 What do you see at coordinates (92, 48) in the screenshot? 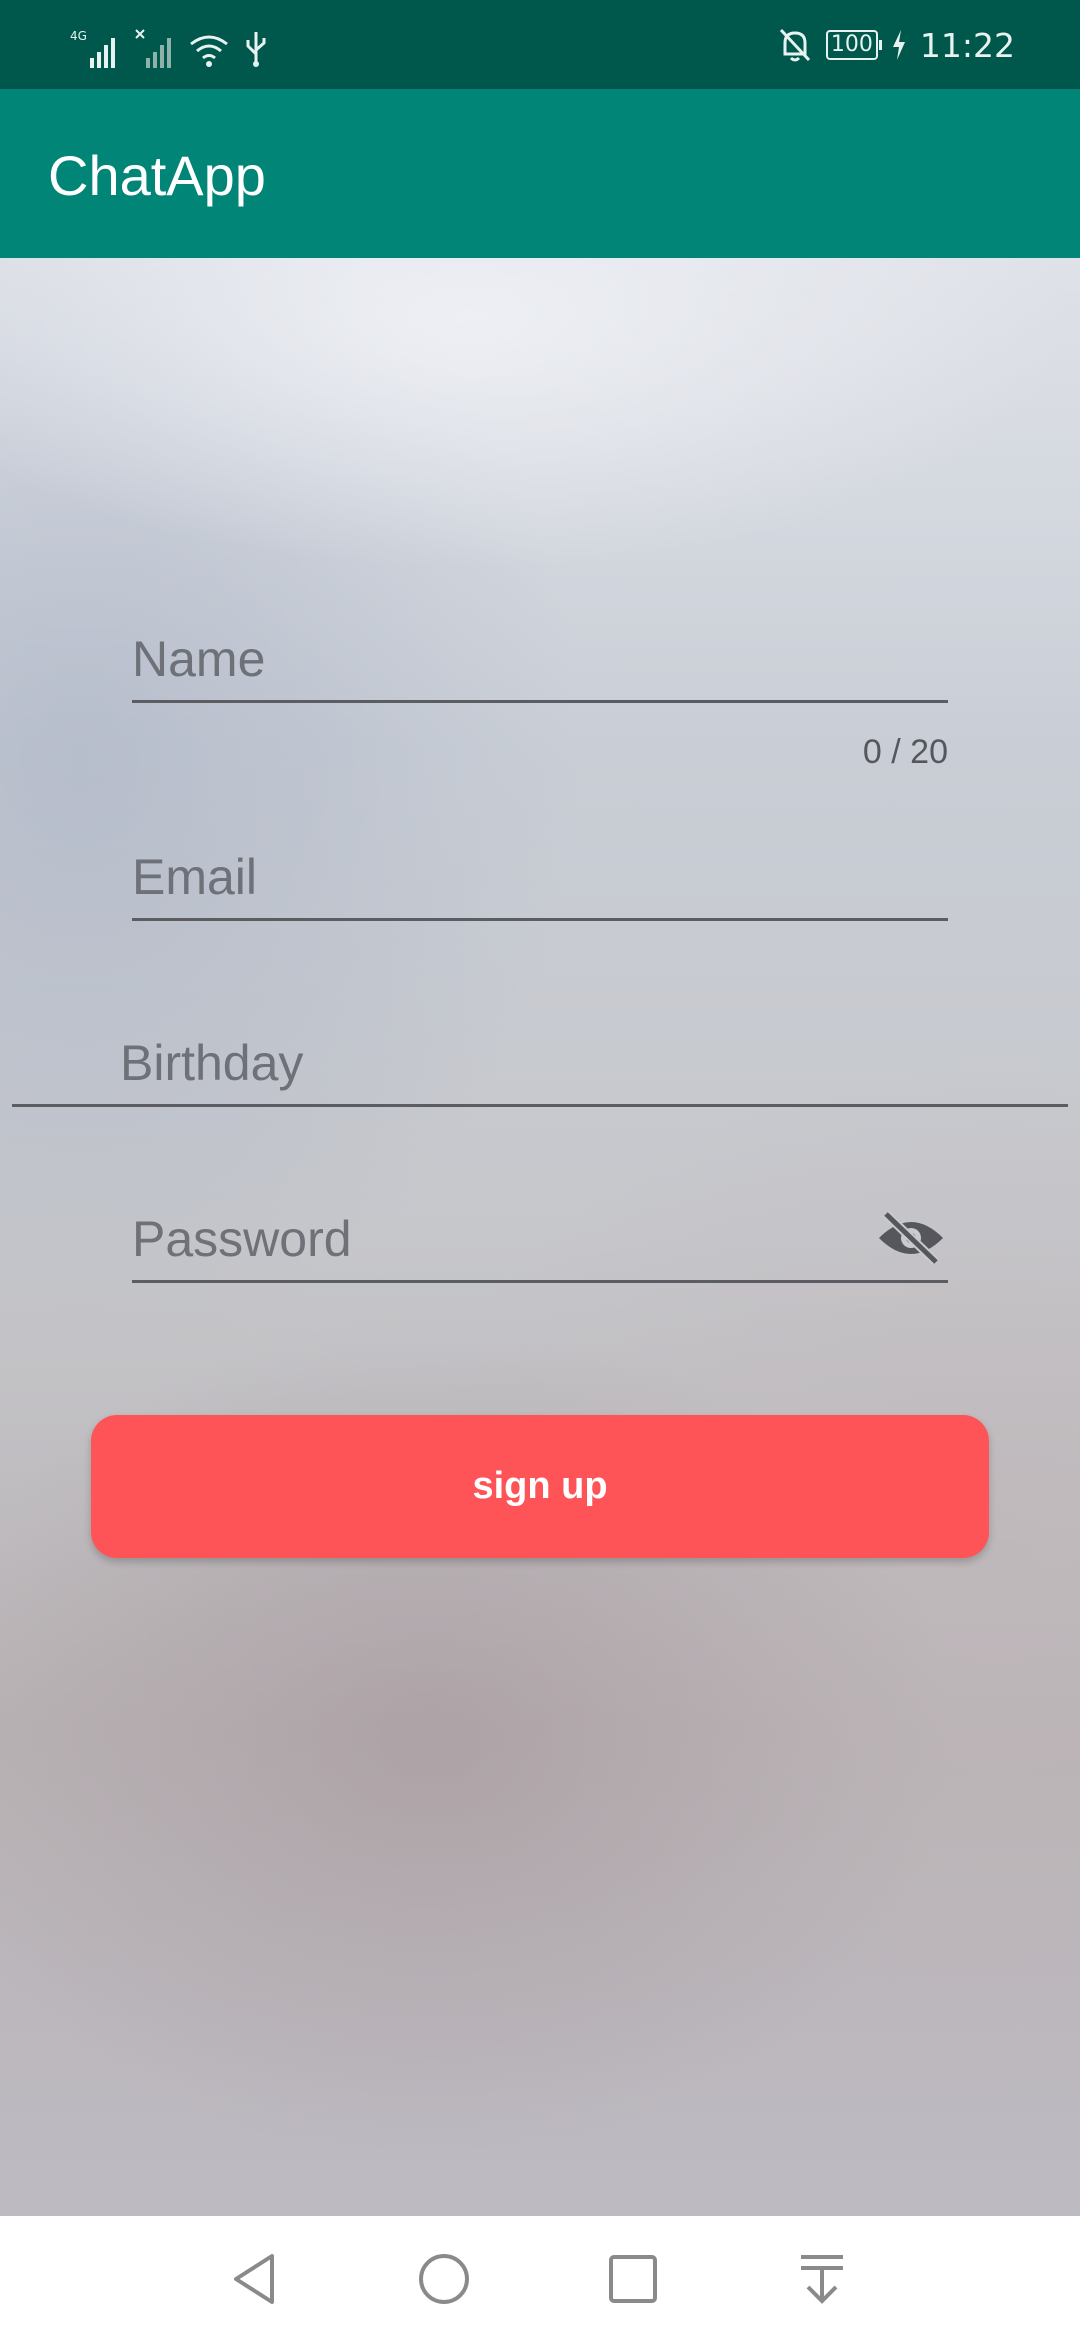
I see `signal-icon: 4G` at bounding box center [92, 48].